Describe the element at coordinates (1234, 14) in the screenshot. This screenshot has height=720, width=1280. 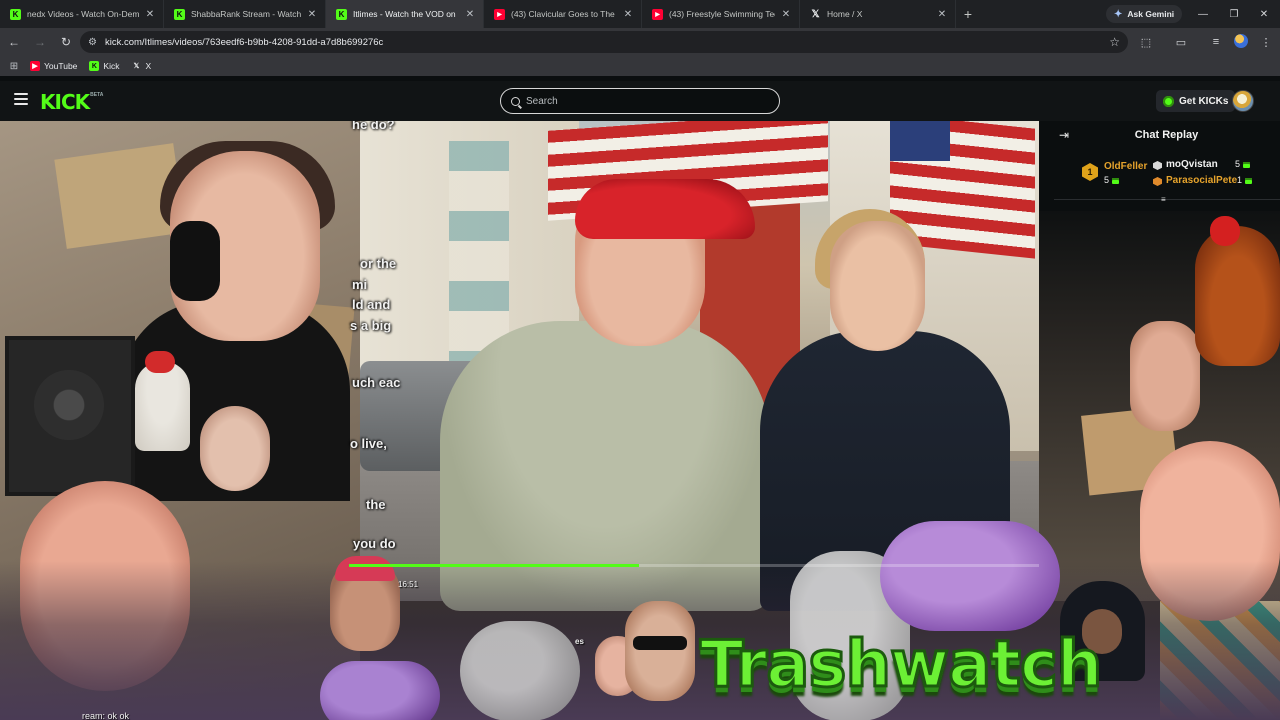
I see `restore-window-icon: ❐` at that location.